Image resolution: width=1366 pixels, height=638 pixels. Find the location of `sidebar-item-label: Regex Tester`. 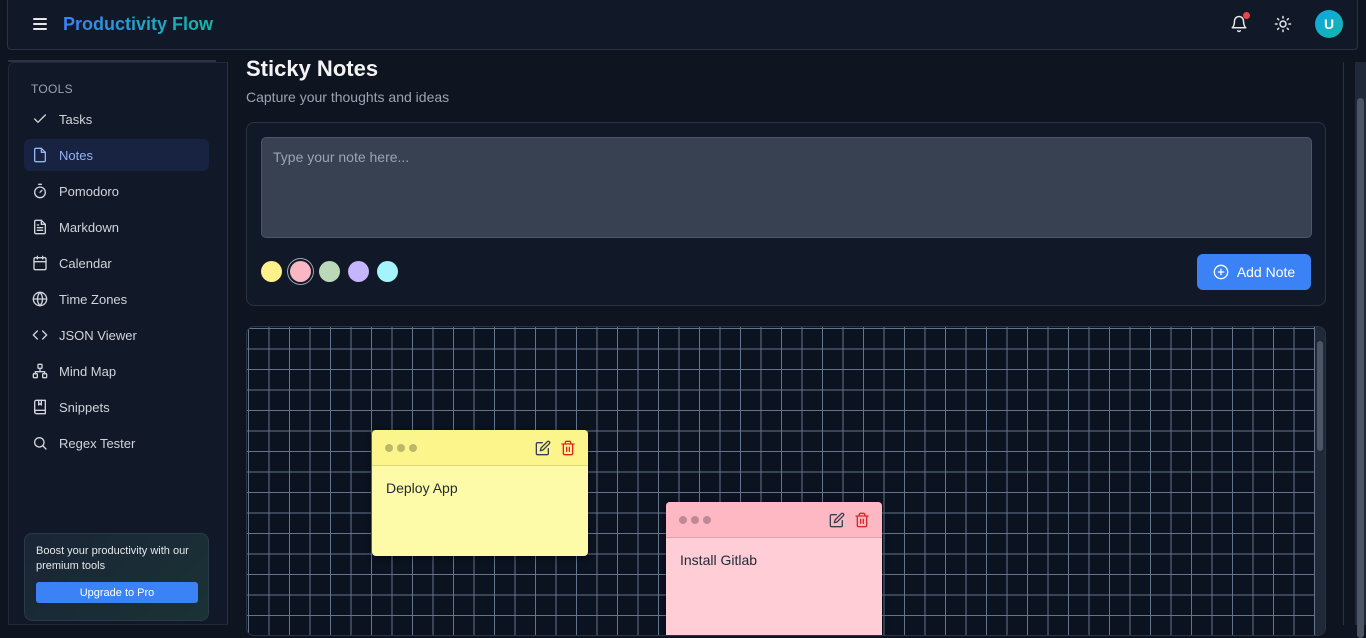

sidebar-item-label: Regex Tester is located at coordinates (97, 443).